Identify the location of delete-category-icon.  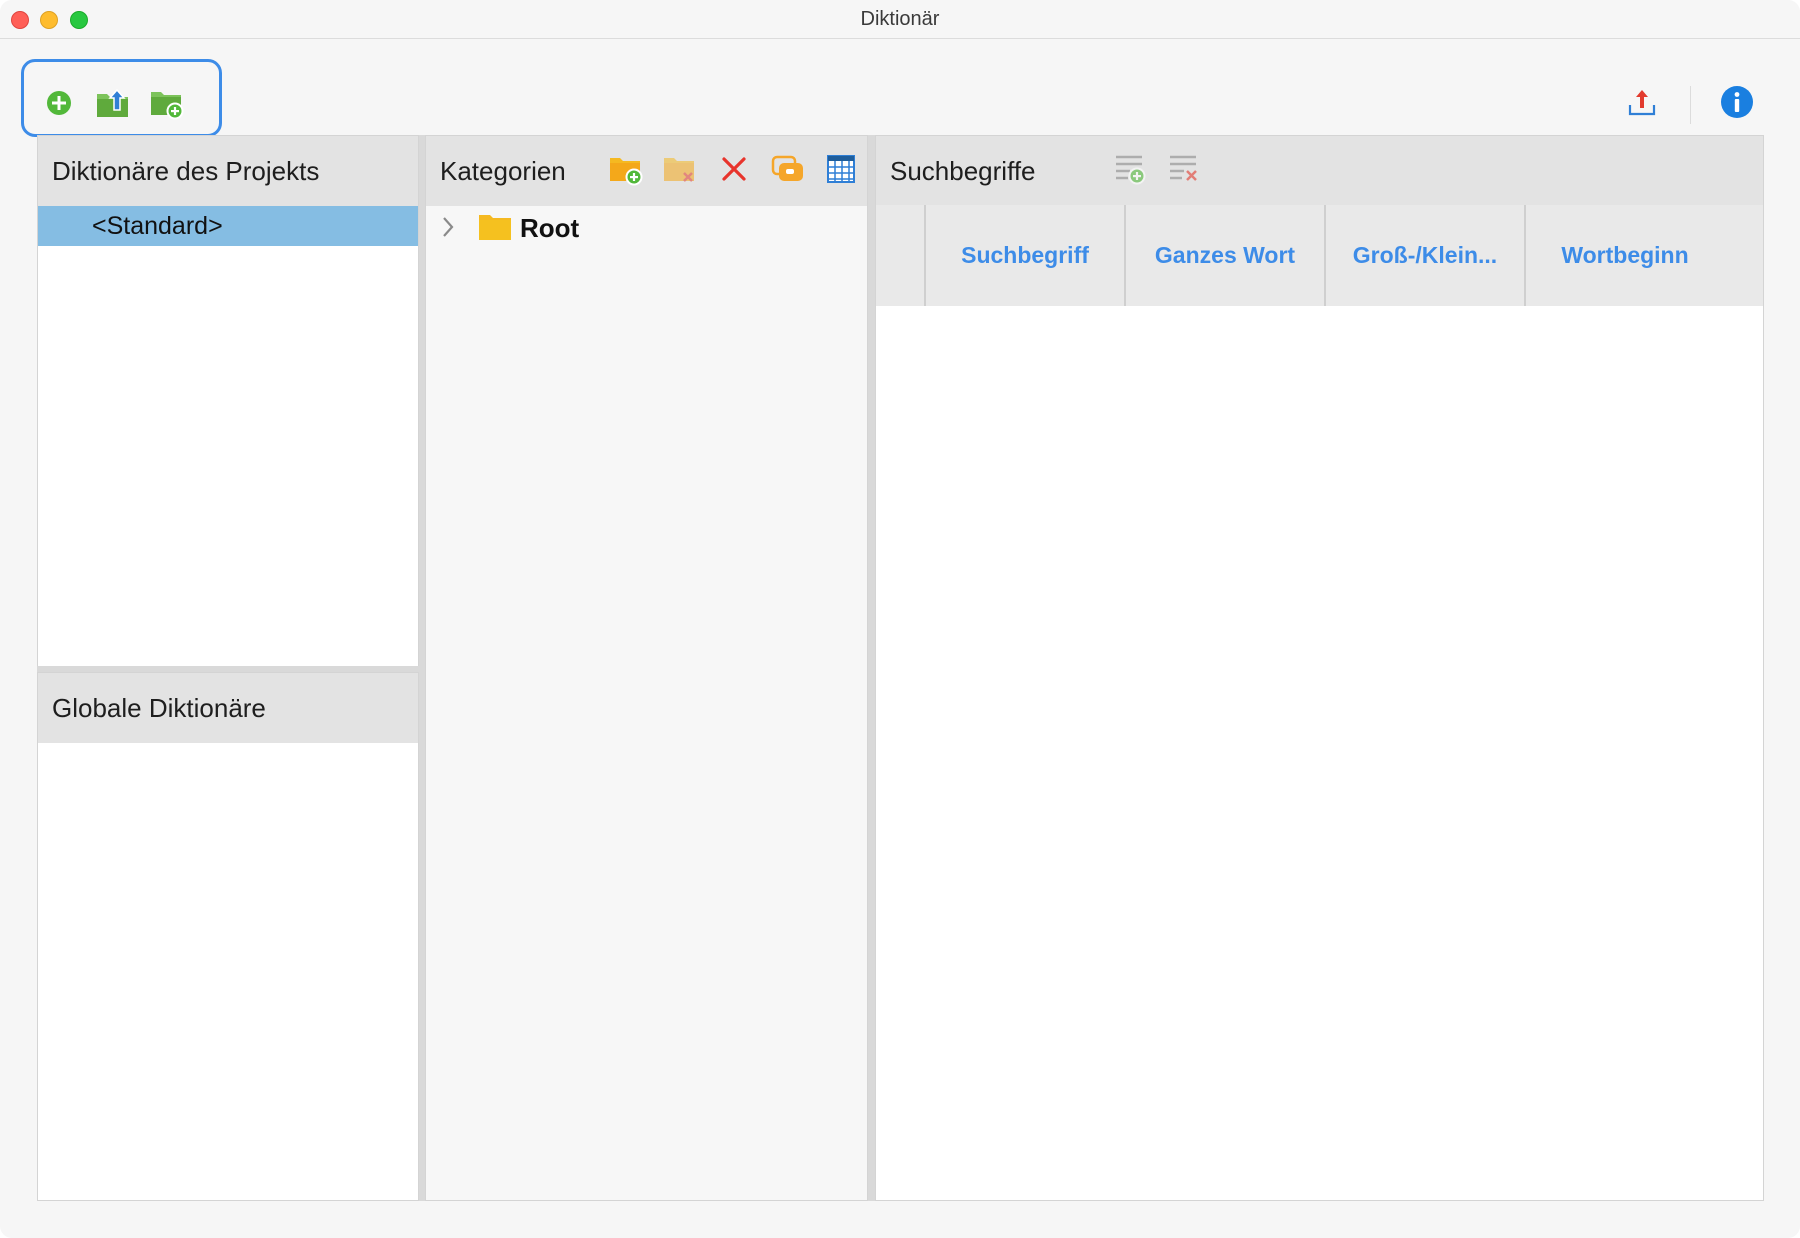
(679, 170).